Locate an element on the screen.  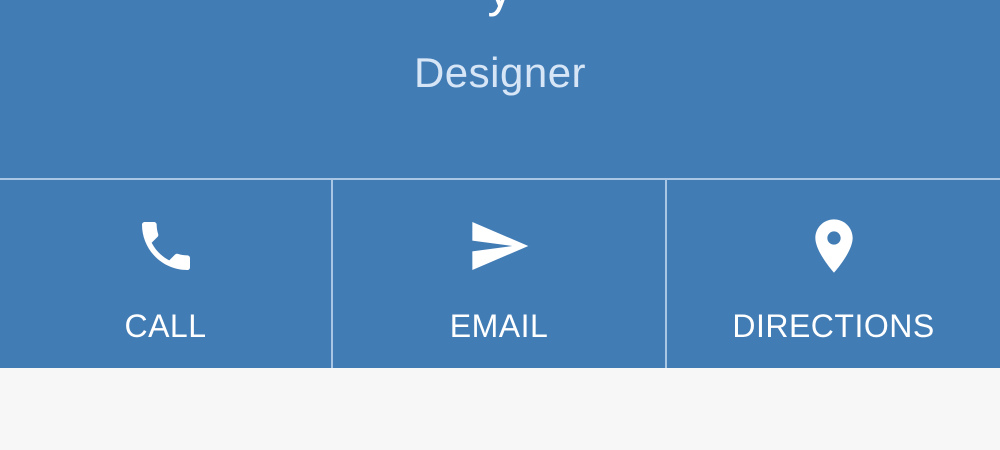
email-label: EMAIL is located at coordinates (499, 326).